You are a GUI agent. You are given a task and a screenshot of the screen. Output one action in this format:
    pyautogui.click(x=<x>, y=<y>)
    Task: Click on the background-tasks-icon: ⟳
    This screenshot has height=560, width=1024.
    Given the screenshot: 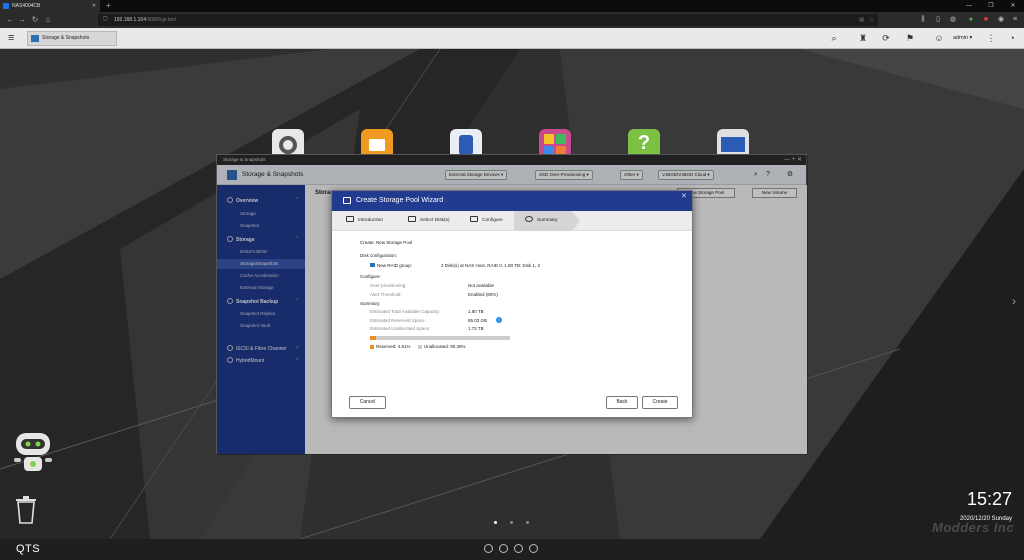 What is the action you would take?
    pyautogui.click(x=886, y=38)
    